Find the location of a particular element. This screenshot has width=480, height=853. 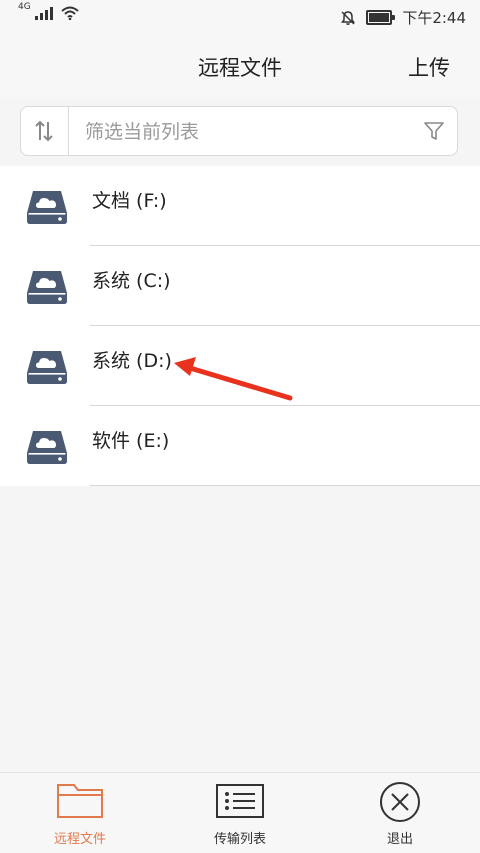

filter-bar is located at coordinates (239, 131).